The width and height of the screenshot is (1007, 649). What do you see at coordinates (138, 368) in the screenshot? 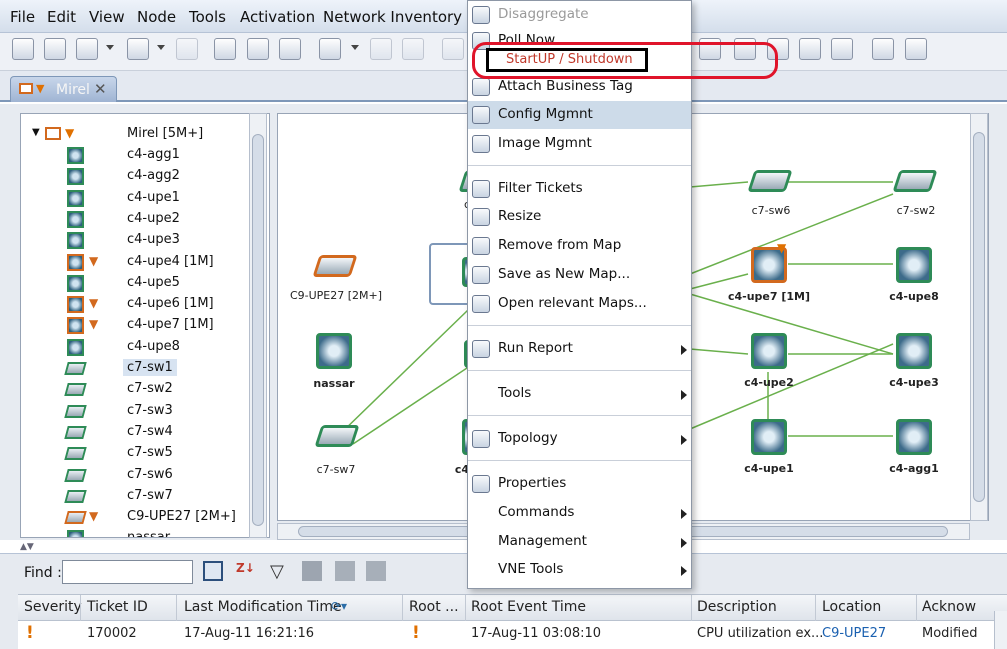
I see `tree-item: c7-sw1` at bounding box center [138, 368].